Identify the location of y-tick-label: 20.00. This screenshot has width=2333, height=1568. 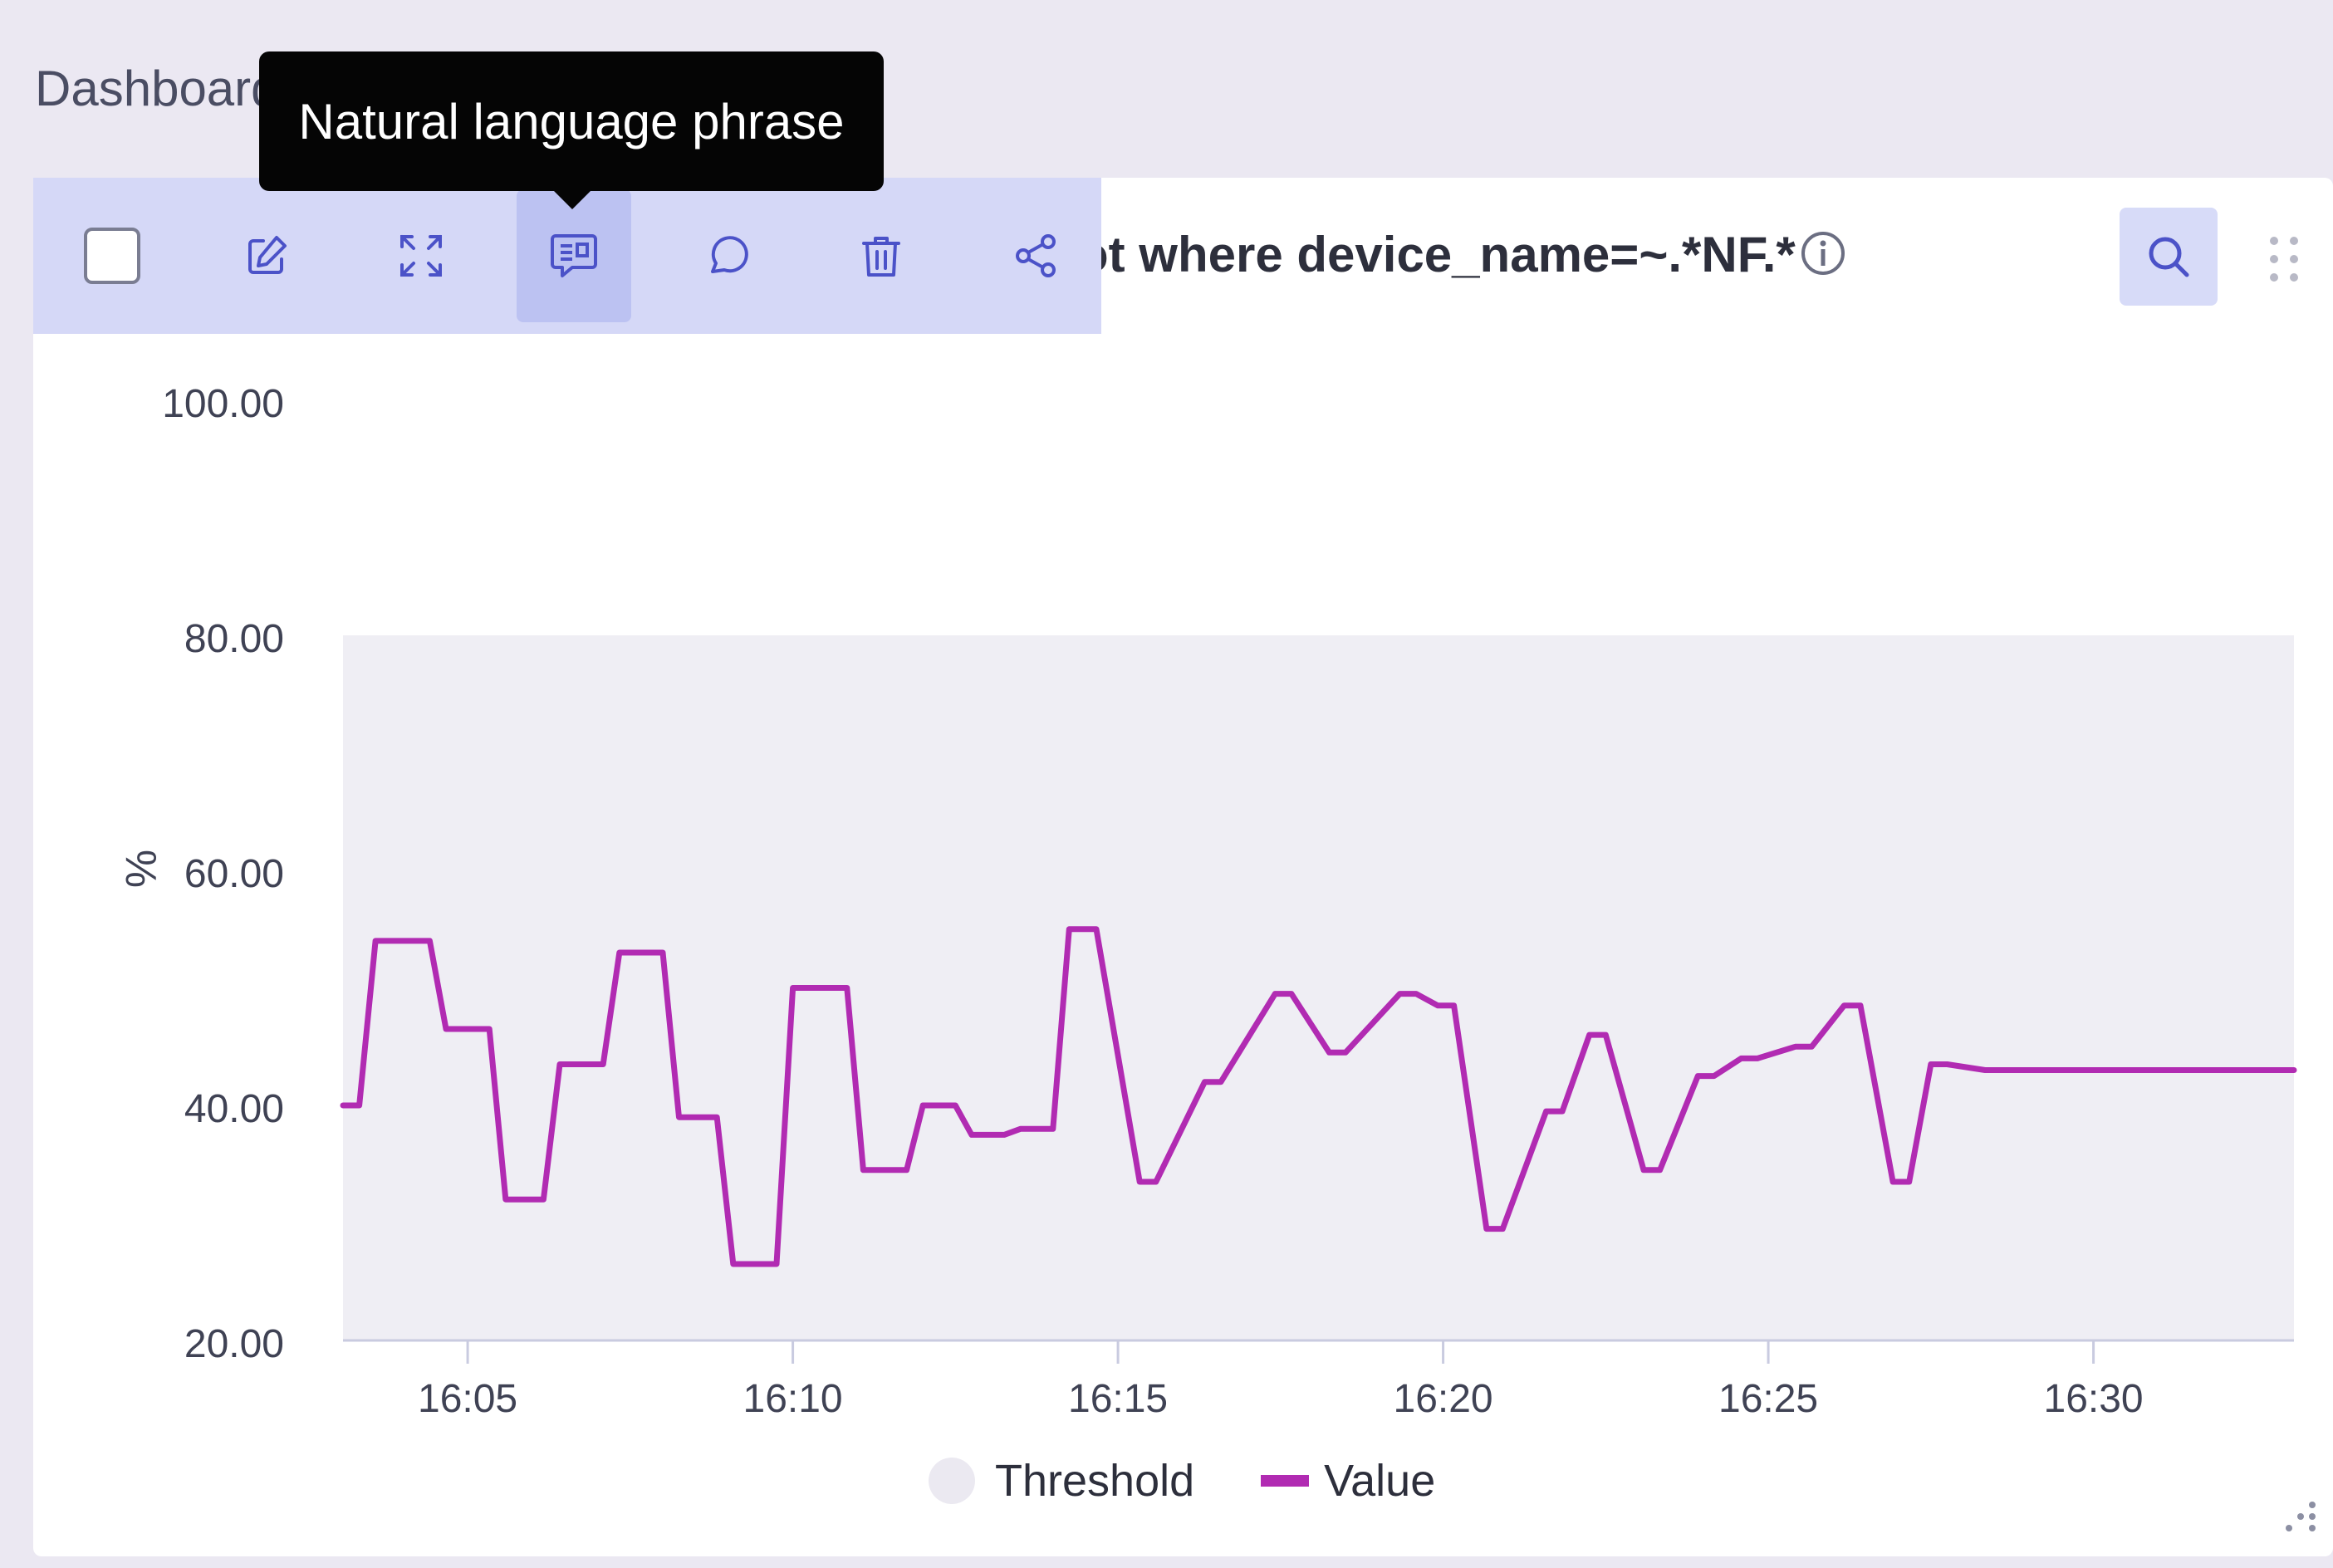
(234, 1344).